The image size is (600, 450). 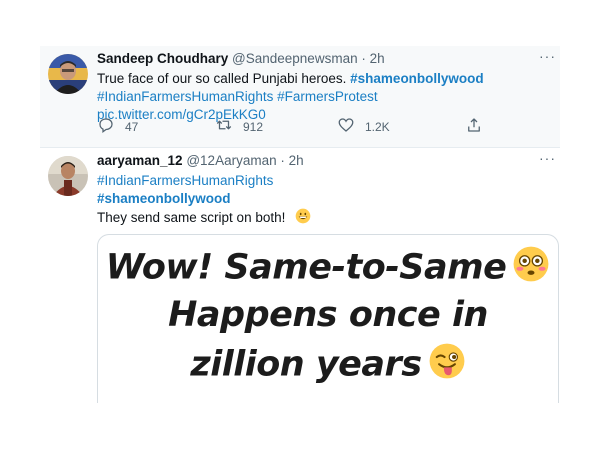 I want to click on like-button: 1.2K, so click(x=363, y=126).